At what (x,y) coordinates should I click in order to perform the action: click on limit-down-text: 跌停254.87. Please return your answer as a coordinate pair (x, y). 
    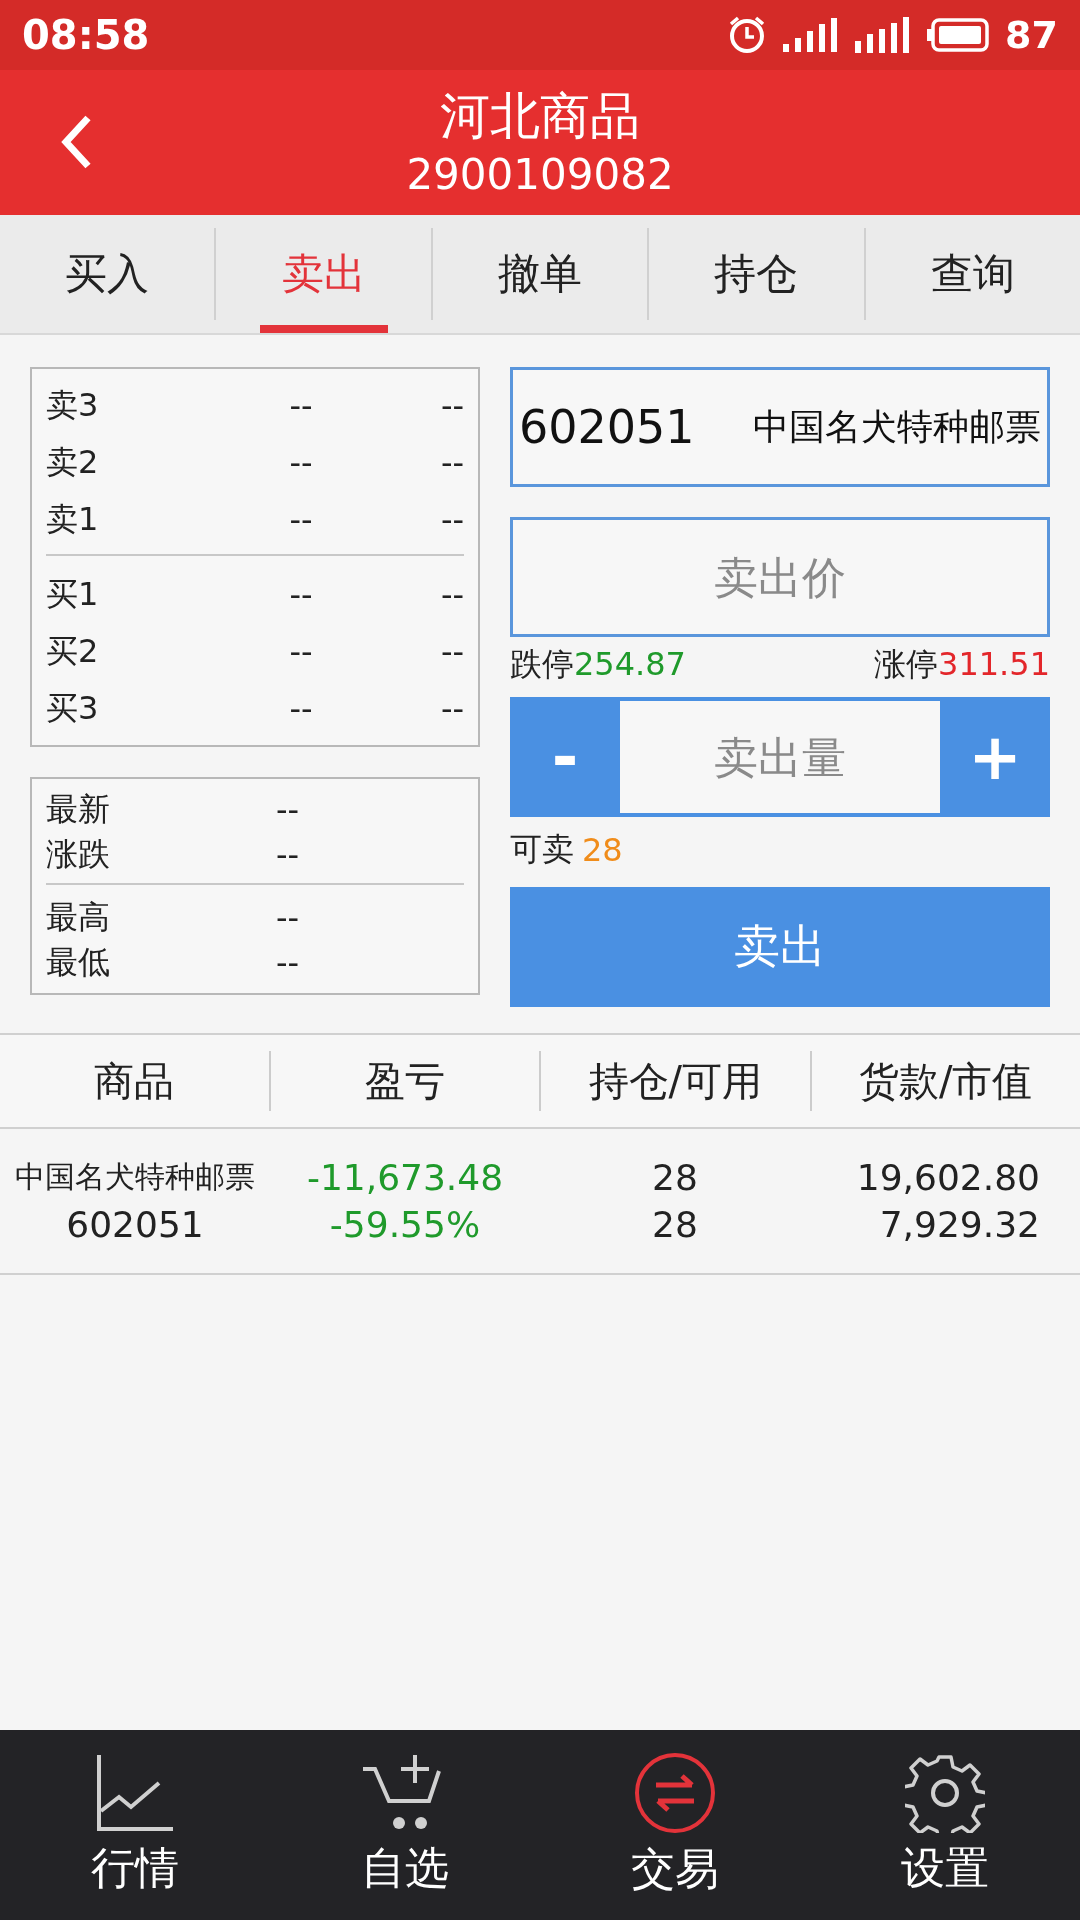
    Looking at the image, I should click on (598, 664).